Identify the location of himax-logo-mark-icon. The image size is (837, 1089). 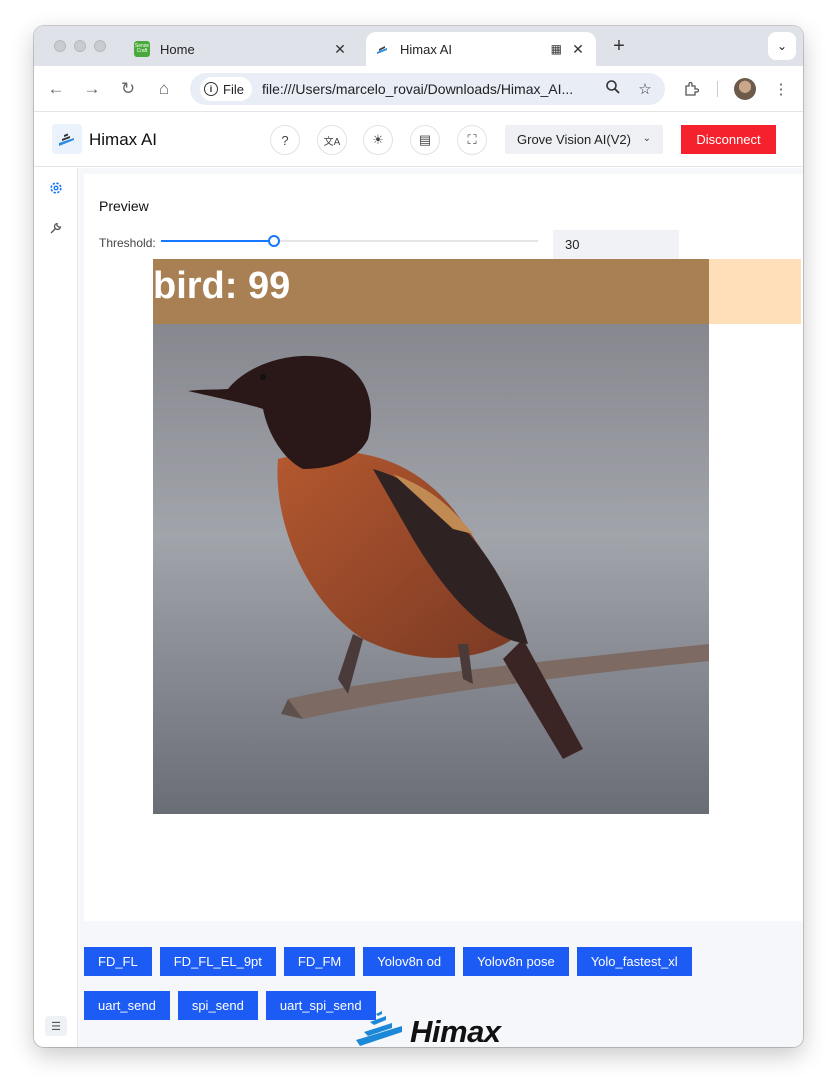
(379, 1028).